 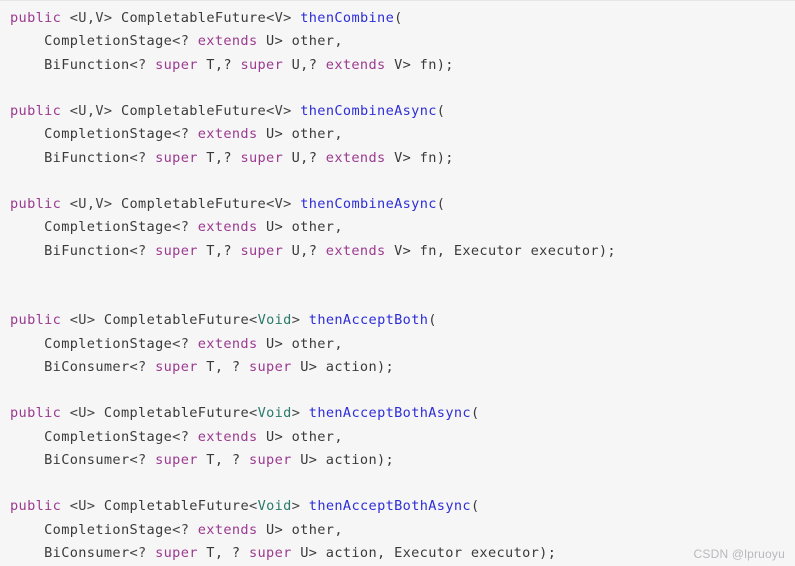 What do you see at coordinates (368, 320) in the screenshot?
I see `code-token: thenAcceptBoth` at bounding box center [368, 320].